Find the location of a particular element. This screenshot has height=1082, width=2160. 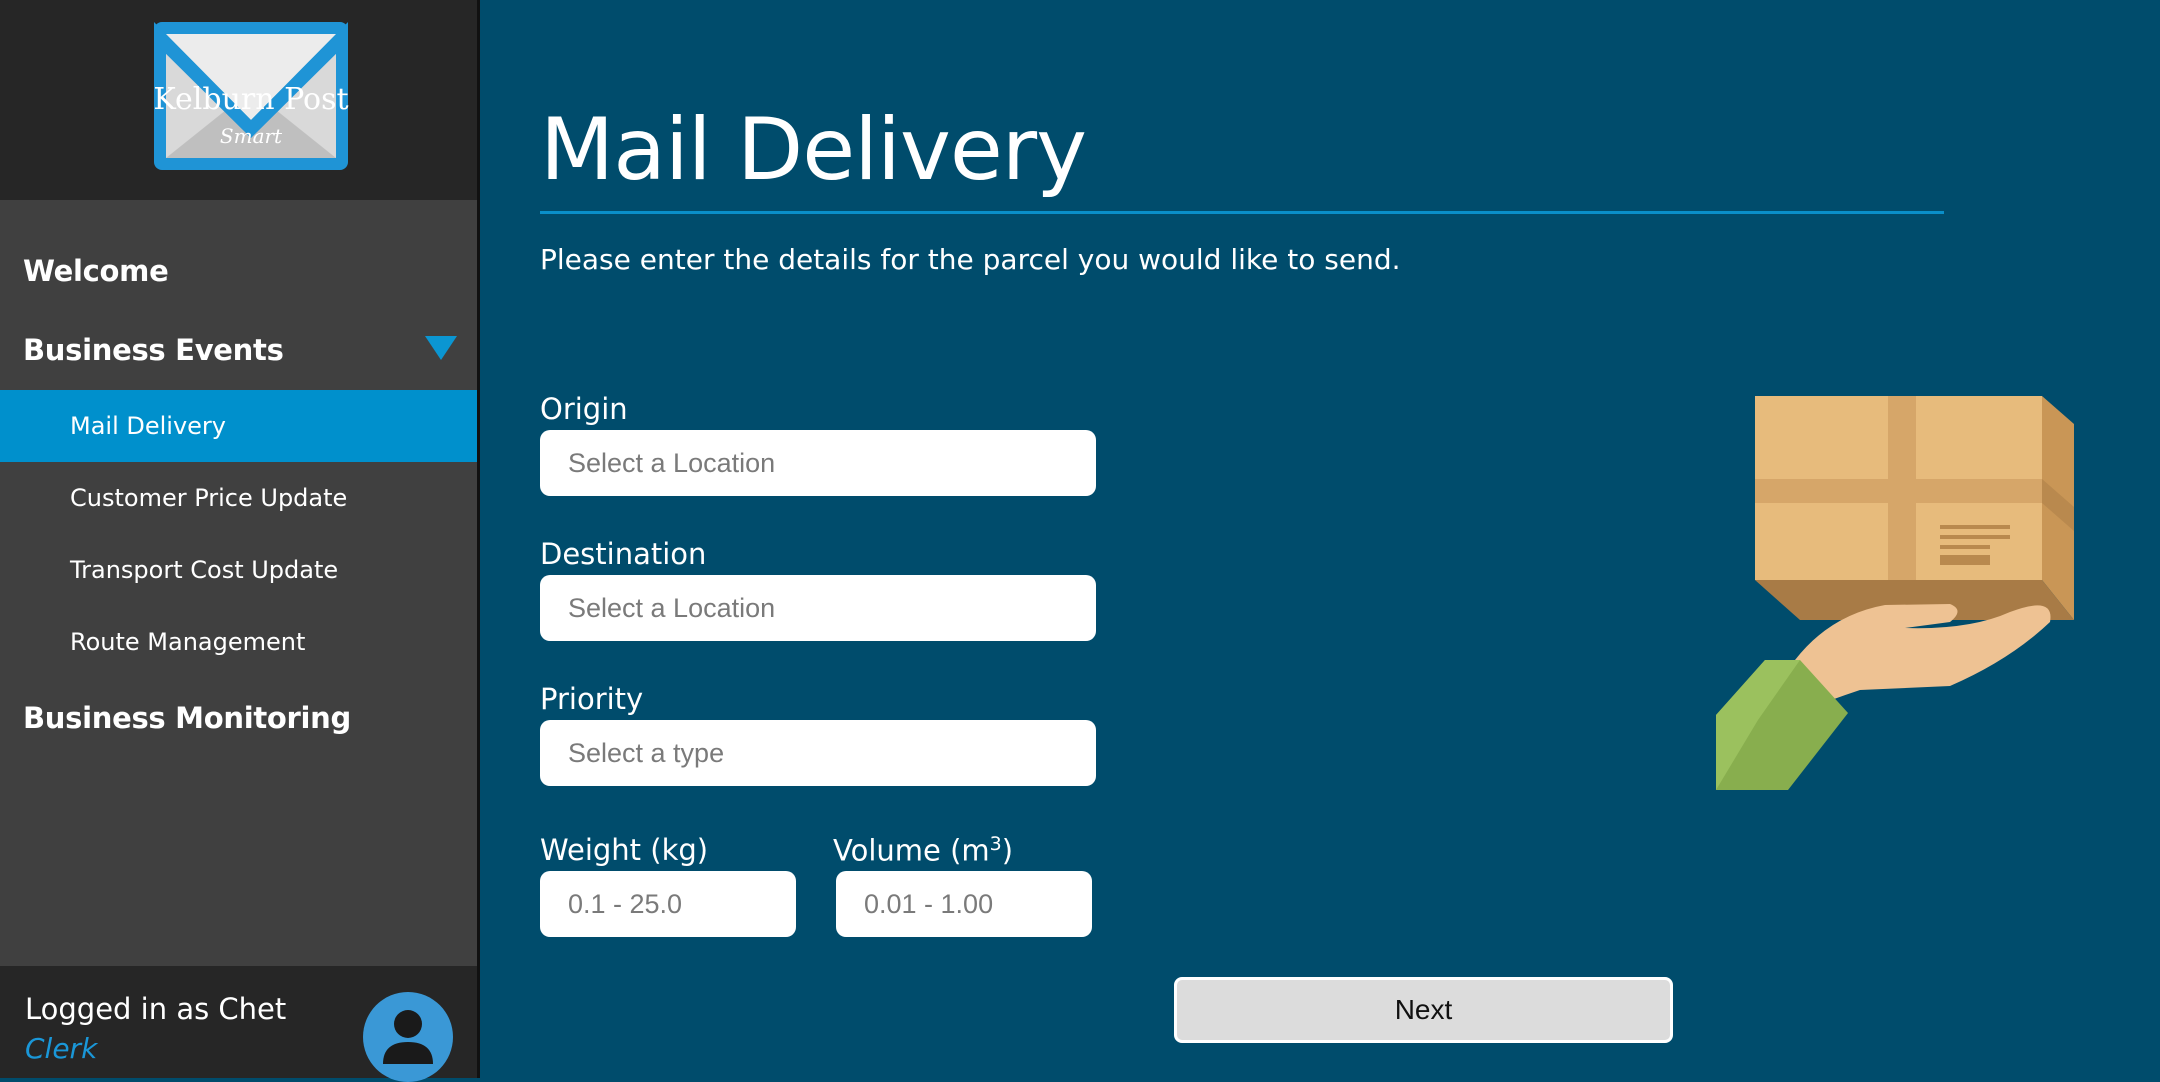

sidebar-item-transport-cost-update: Transport Cost Update is located at coordinates (238, 570).